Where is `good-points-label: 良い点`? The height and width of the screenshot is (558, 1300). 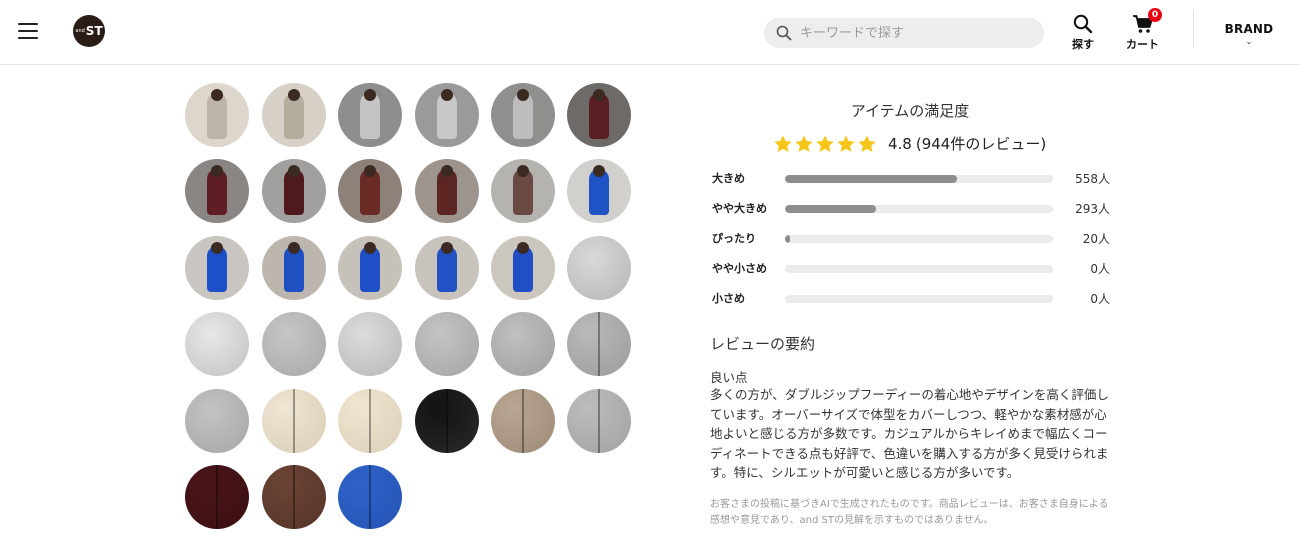
good-points-label: 良い点 is located at coordinates (729, 377).